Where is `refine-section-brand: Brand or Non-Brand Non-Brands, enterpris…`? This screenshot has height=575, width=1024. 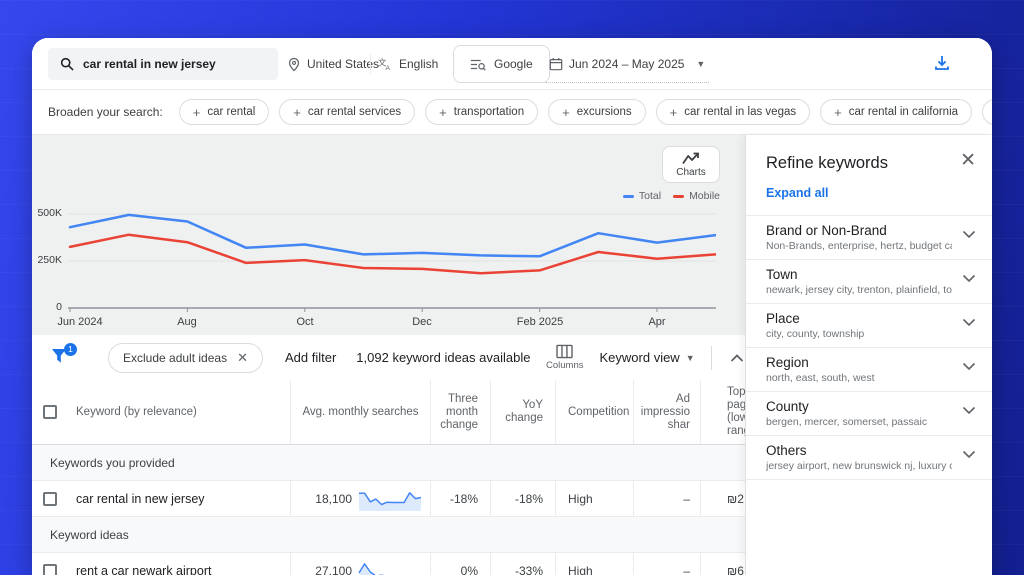
refine-section-brand: Brand or Non-Brand Non-Brands, enterpris… is located at coordinates (869, 238).